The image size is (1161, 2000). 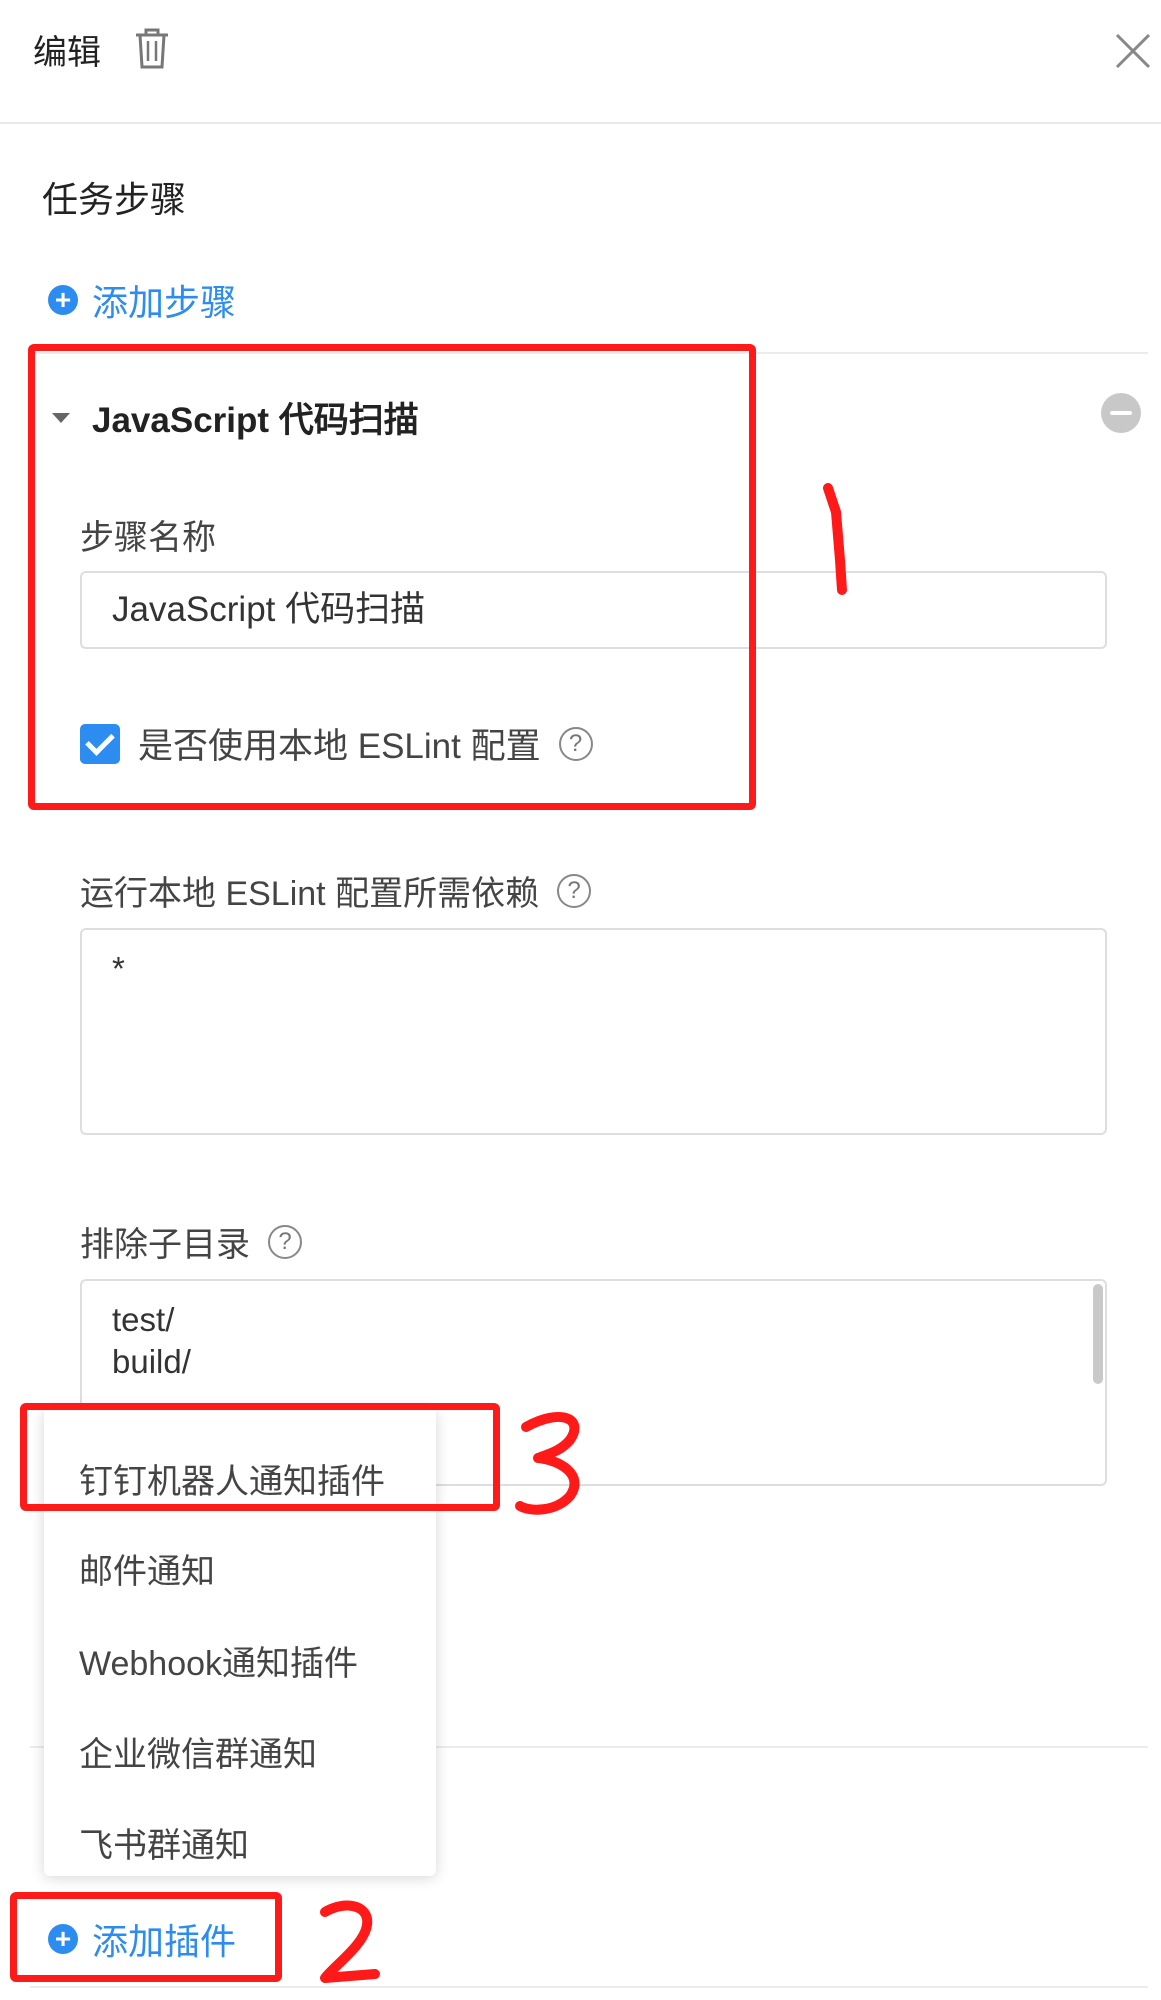 I want to click on trash-icon, so click(x=152, y=48).